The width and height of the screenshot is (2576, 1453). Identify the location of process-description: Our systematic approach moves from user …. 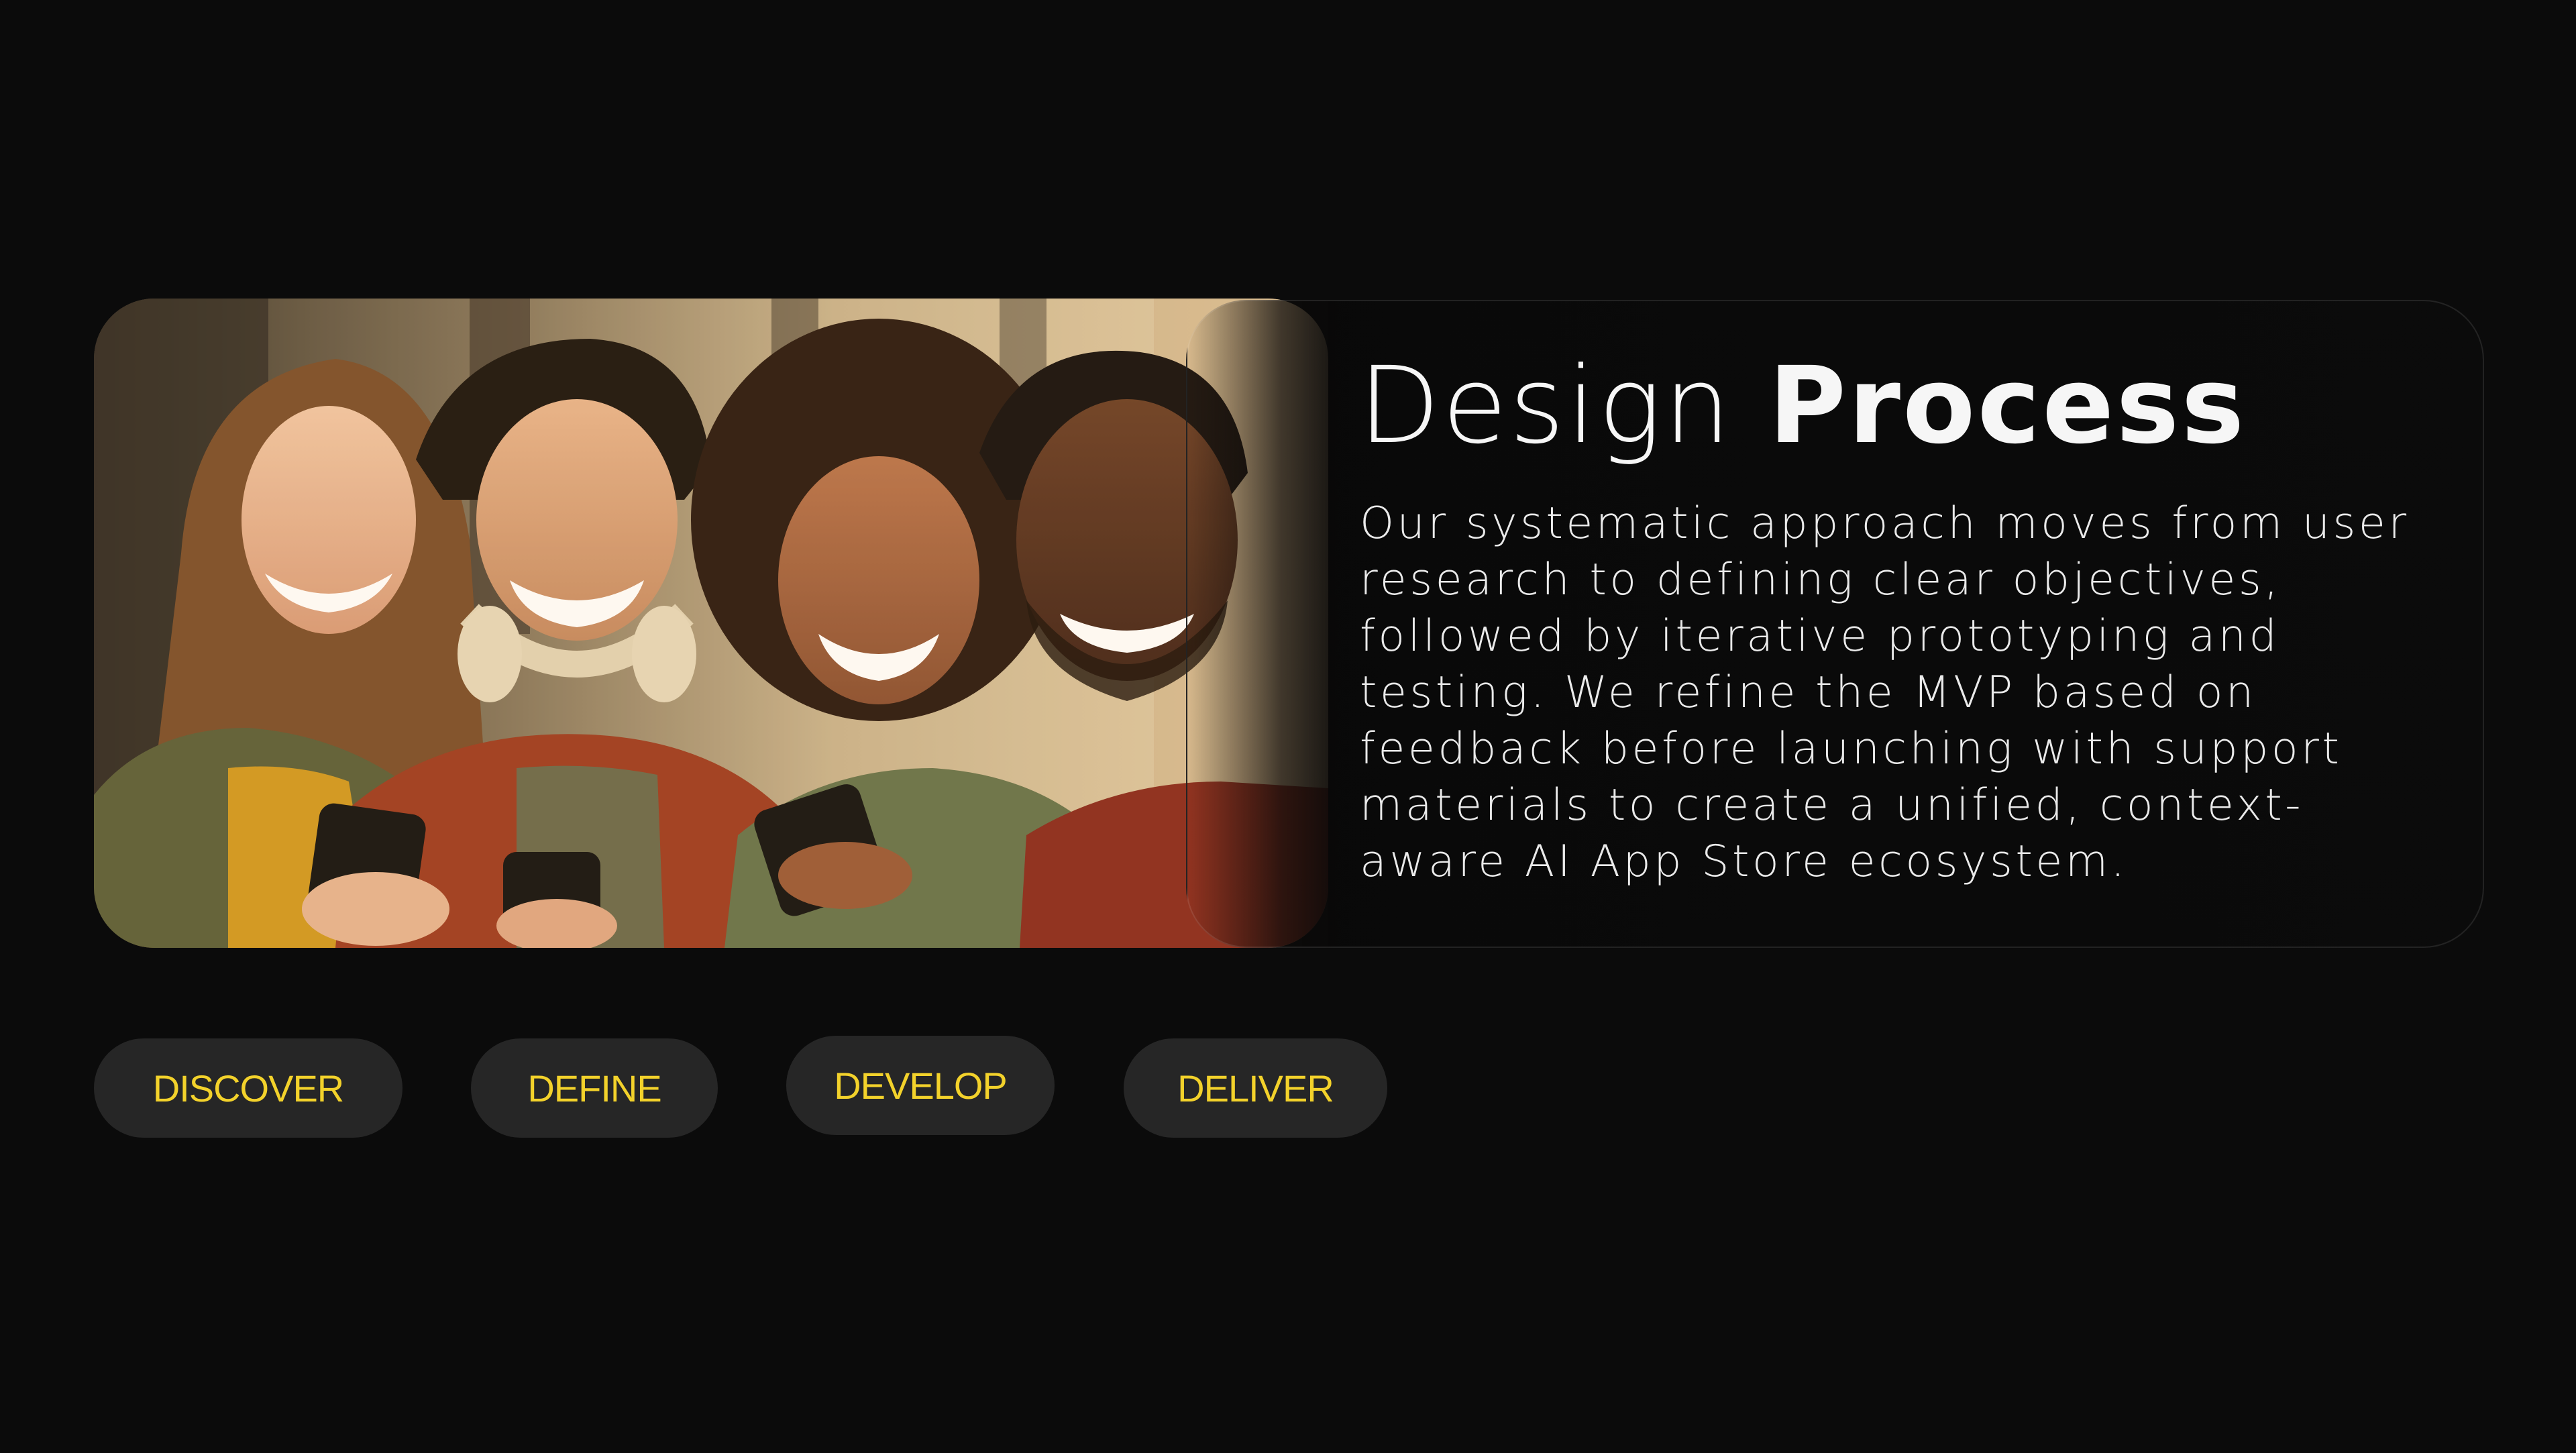
(1885, 693).